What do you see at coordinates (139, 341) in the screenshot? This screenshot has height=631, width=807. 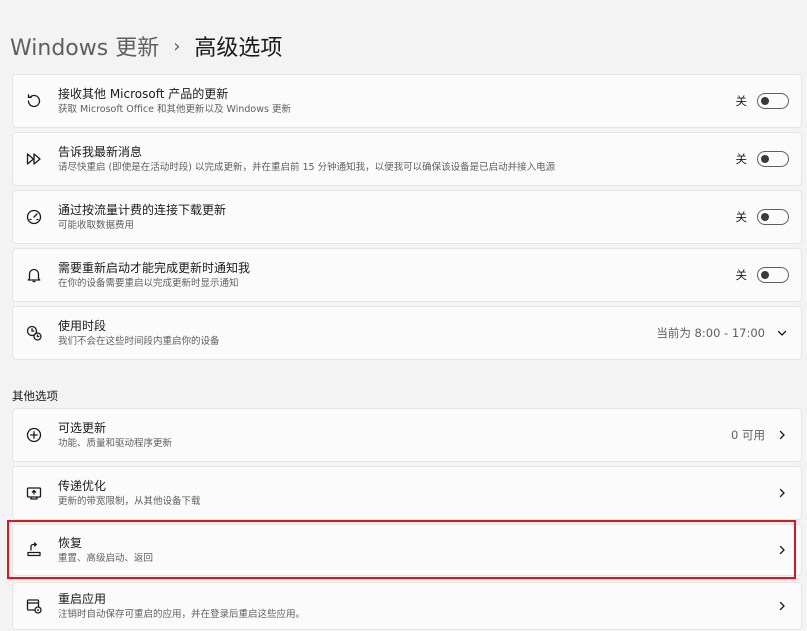 I see `setting-description: 我们不会在这些时间段内重启你的设备` at bounding box center [139, 341].